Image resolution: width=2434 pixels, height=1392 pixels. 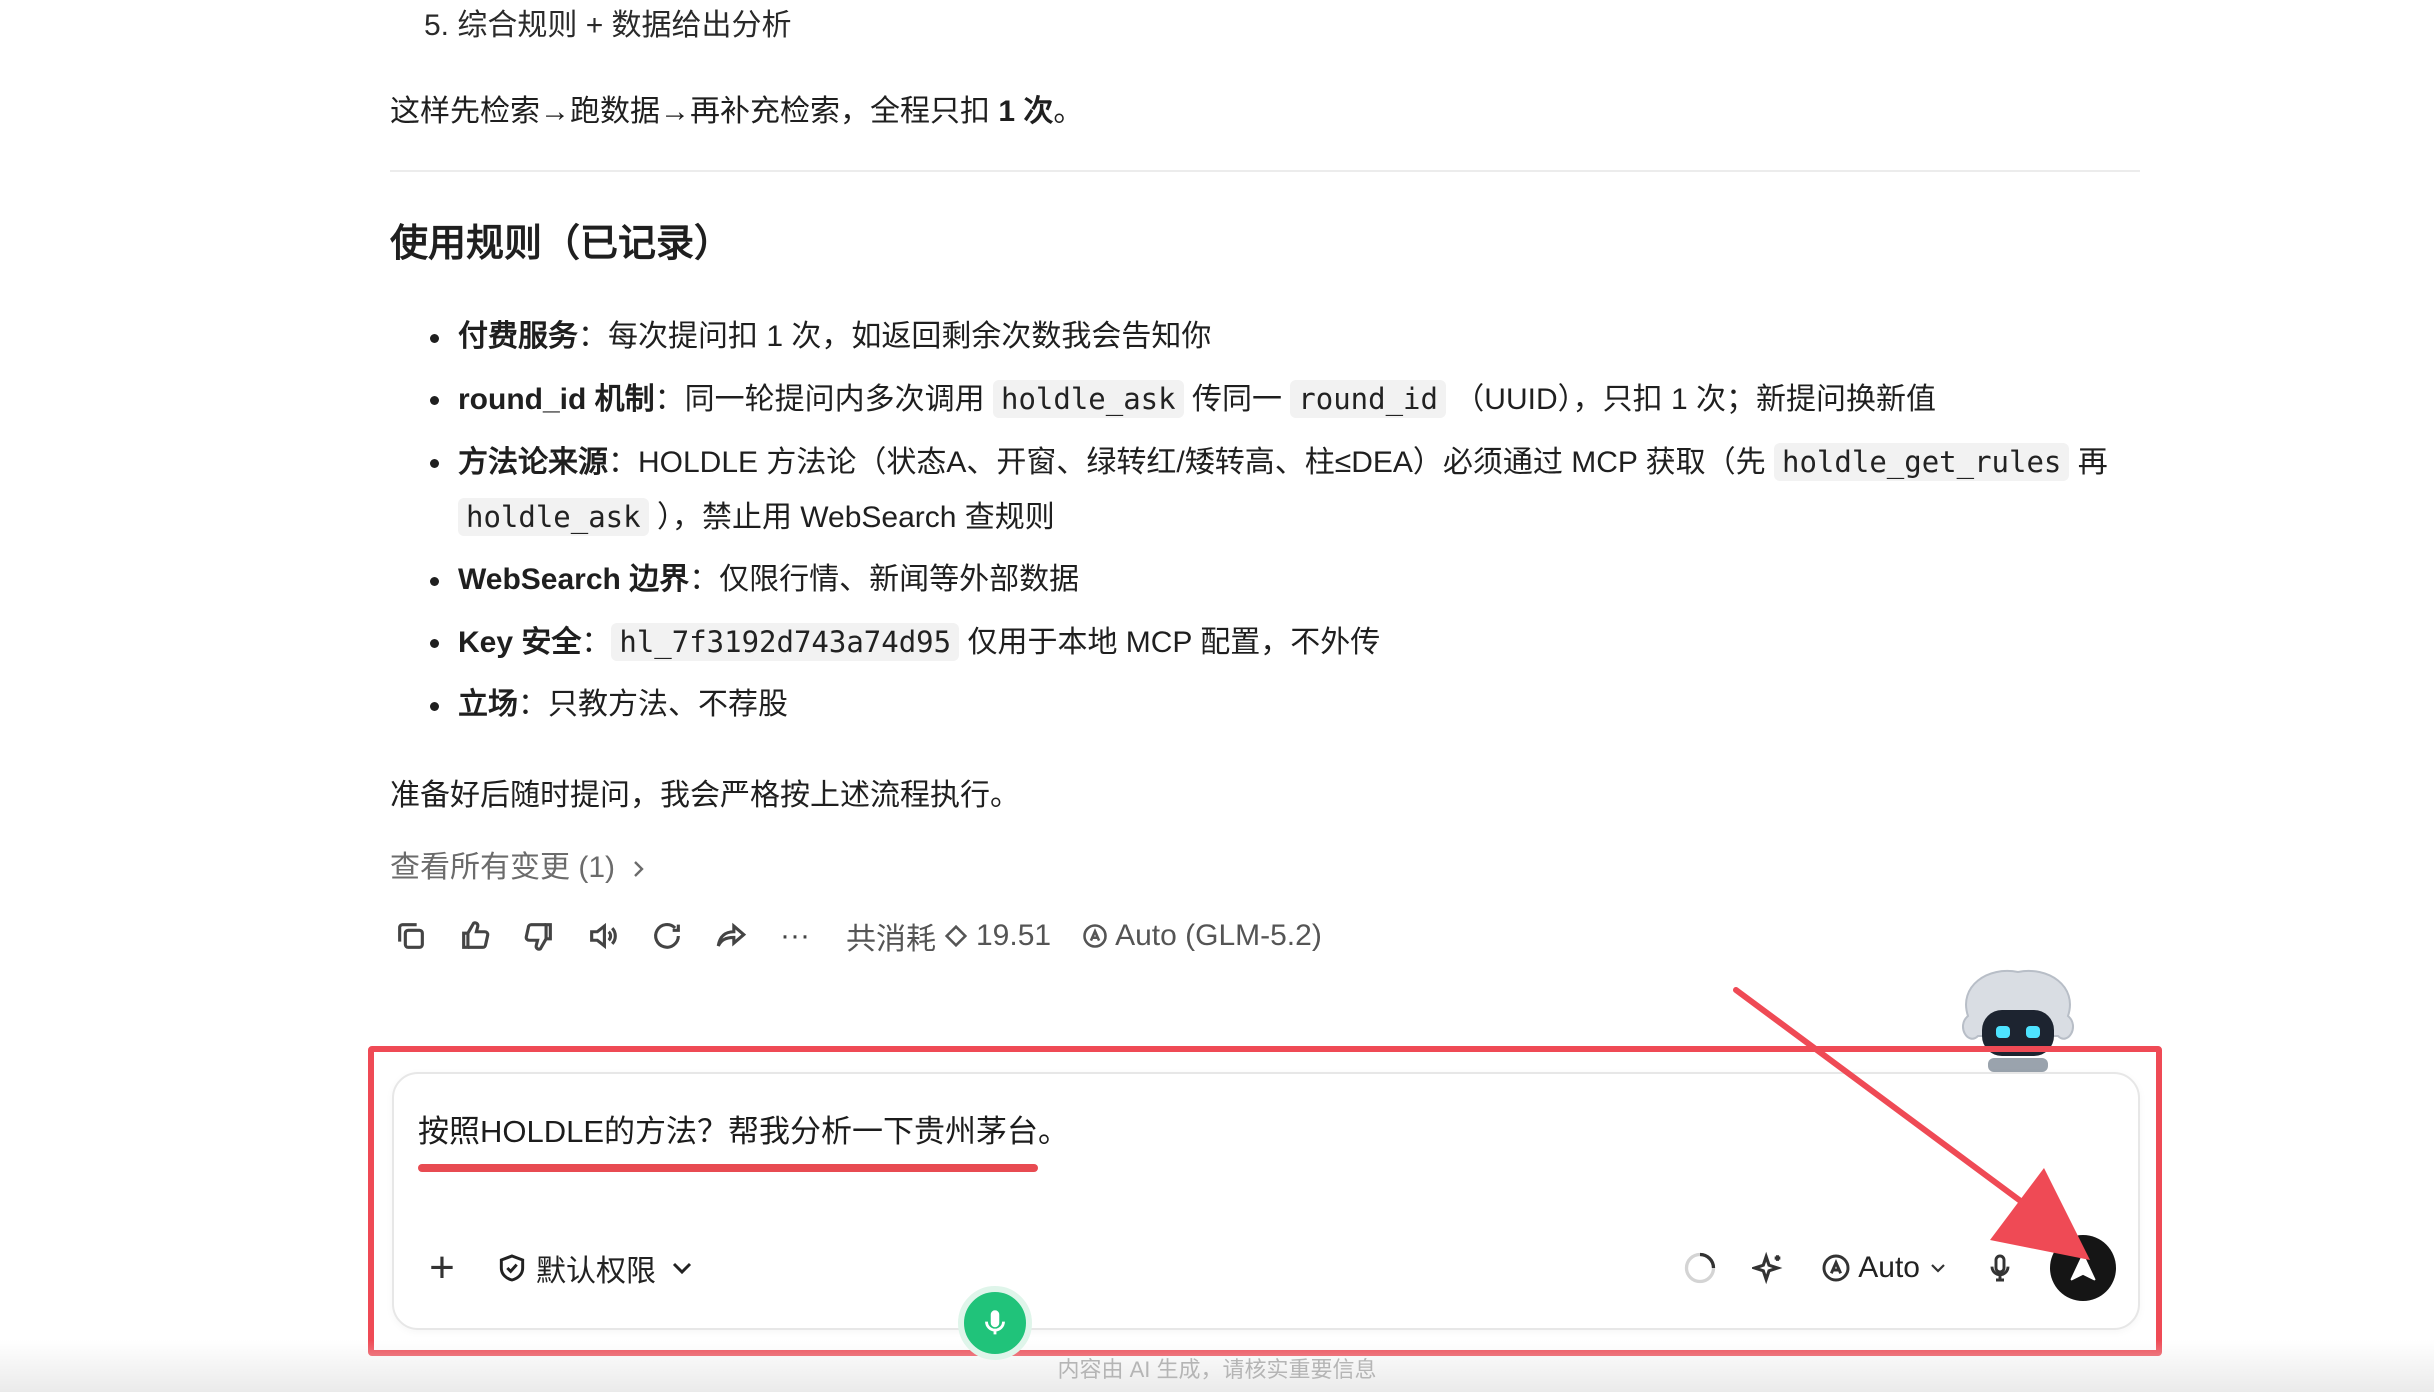 I want to click on rule-label: round_id 机制, so click(x=556, y=399).